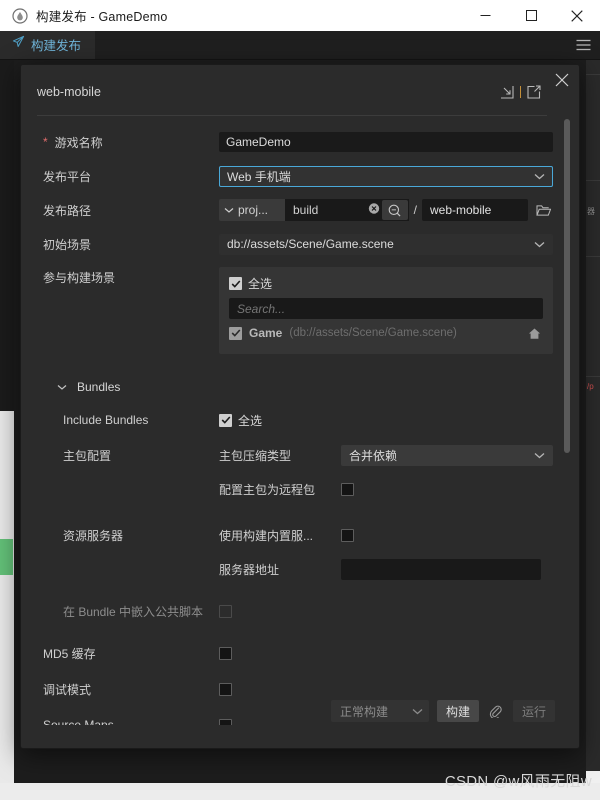 The width and height of the screenshot is (600, 800). What do you see at coordinates (266, 333) in the screenshot?
I see `scene-item-name: Game` at bounding box center [266, 333].